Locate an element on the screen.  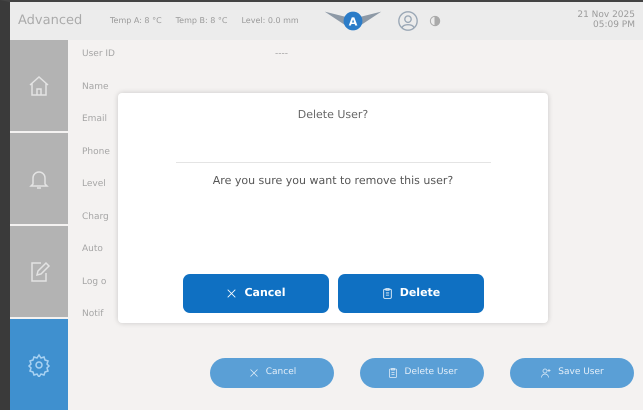
delete-user-button: Delete User is located at coordinates (422, 373).